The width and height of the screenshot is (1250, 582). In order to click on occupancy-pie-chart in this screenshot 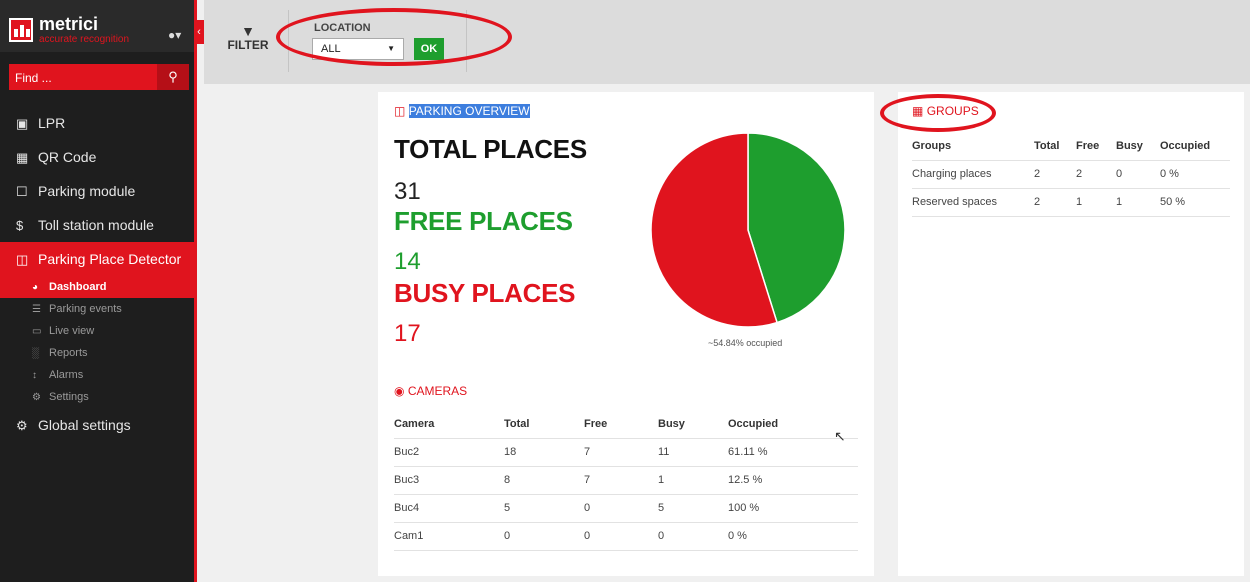, I will do `click(748, 230)`.